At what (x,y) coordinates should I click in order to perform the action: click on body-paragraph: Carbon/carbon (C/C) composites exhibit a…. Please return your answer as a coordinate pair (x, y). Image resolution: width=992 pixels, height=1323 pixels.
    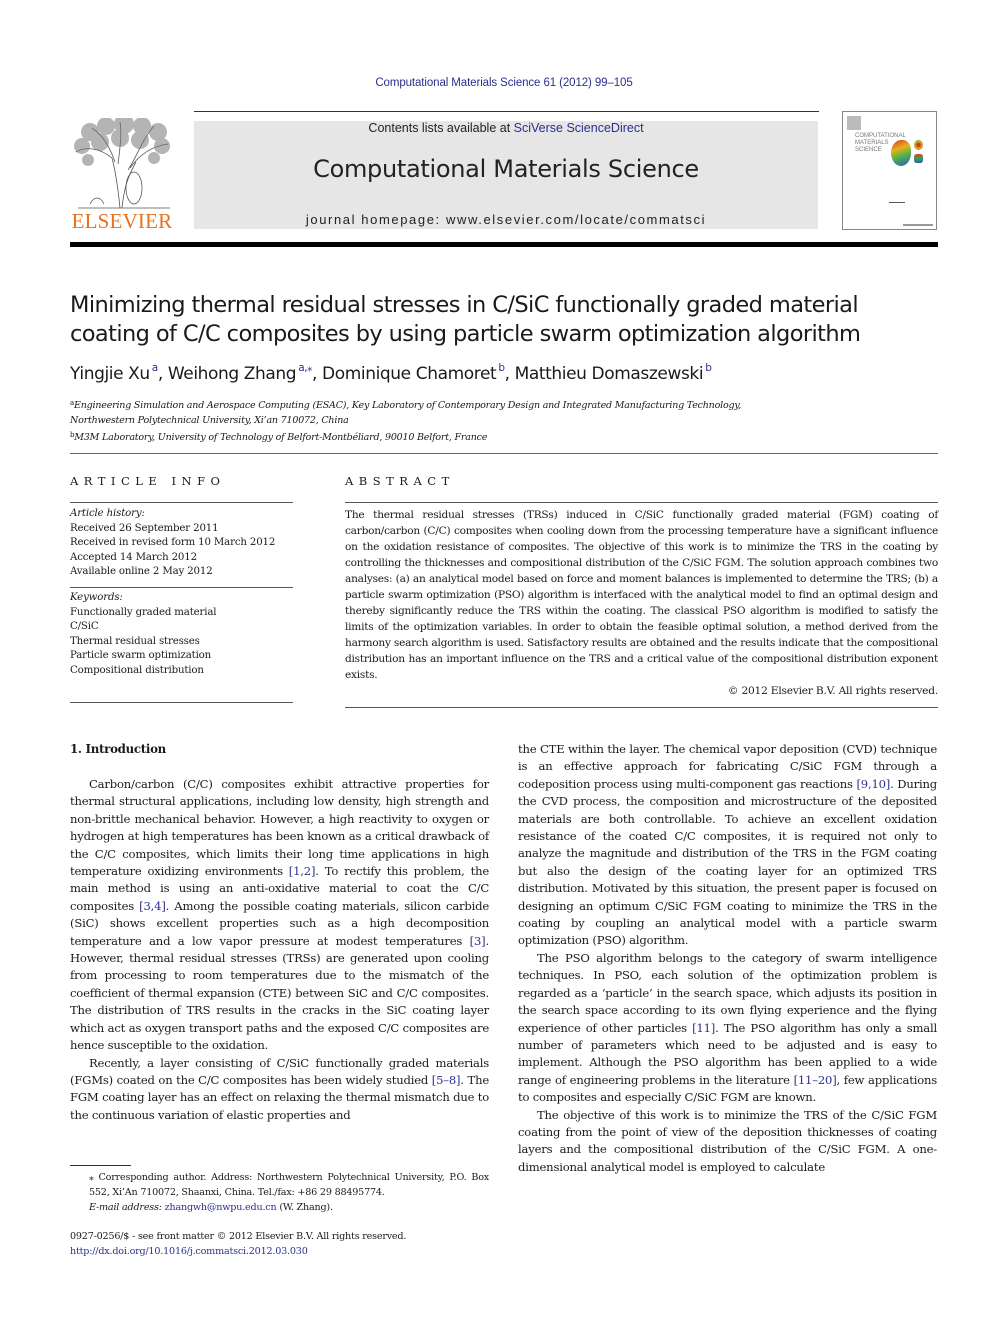
    Looking at the image, I should click on (279, 915).